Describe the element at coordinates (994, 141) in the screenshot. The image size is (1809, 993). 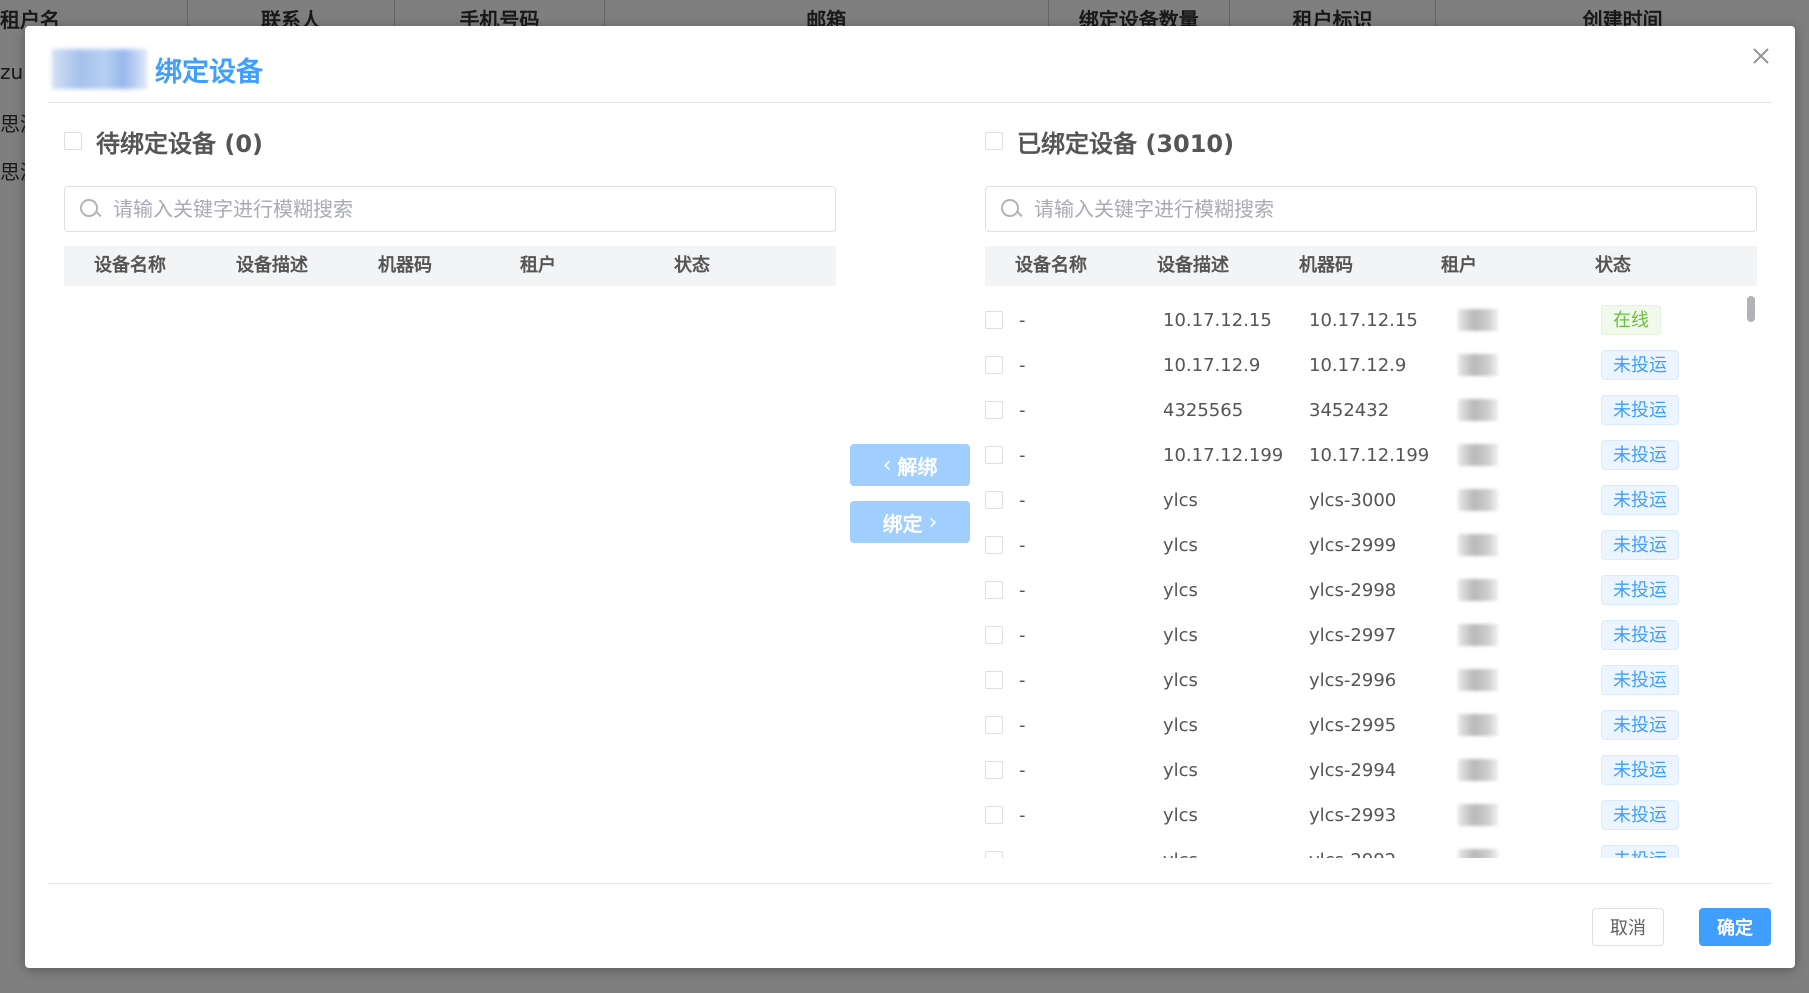
I see `select-all-bound-checkbox` at that location.